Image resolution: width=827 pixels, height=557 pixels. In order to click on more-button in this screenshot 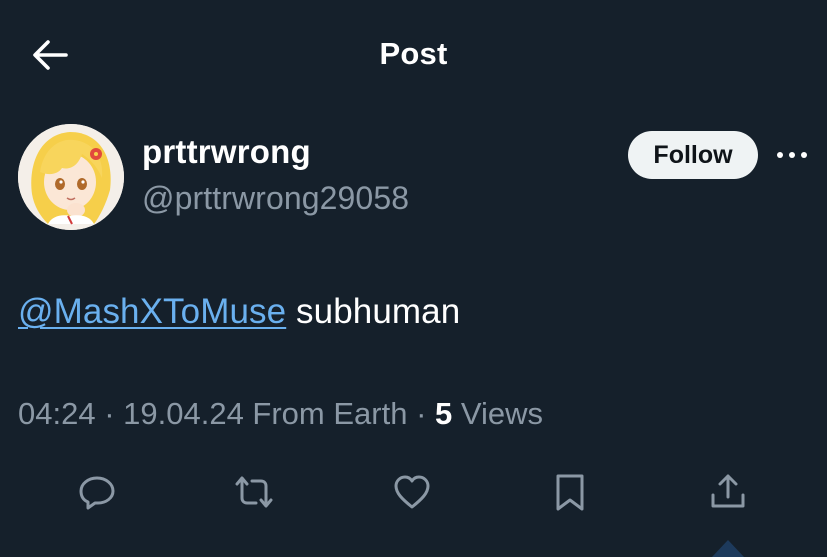, I will do `click(792, 155)`.